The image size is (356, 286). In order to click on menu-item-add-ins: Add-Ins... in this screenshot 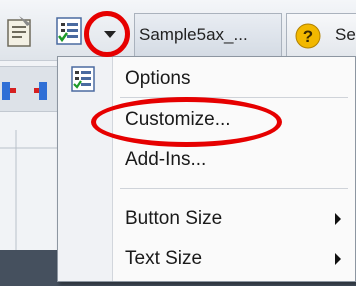, I will do `click(206, 160)`.